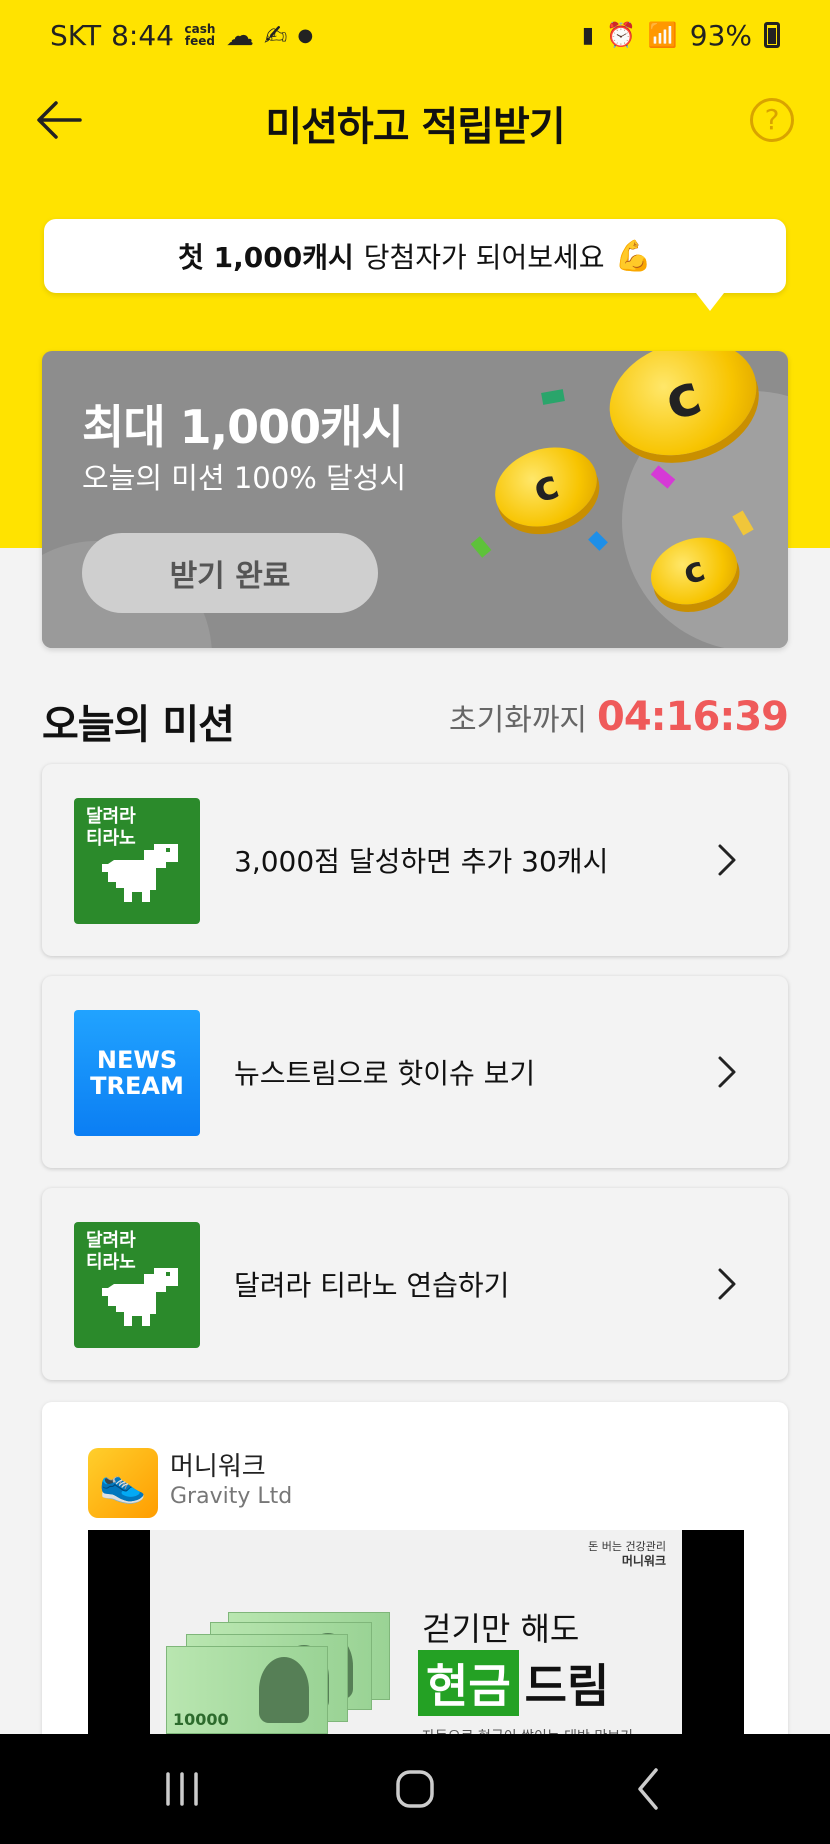 The width and height of the screenshot is (830, 1844). Describe the element at coordinates (266, 257) in the screenshot. I see `tooltip-highlight: 첫 1,000캐시` at that location.